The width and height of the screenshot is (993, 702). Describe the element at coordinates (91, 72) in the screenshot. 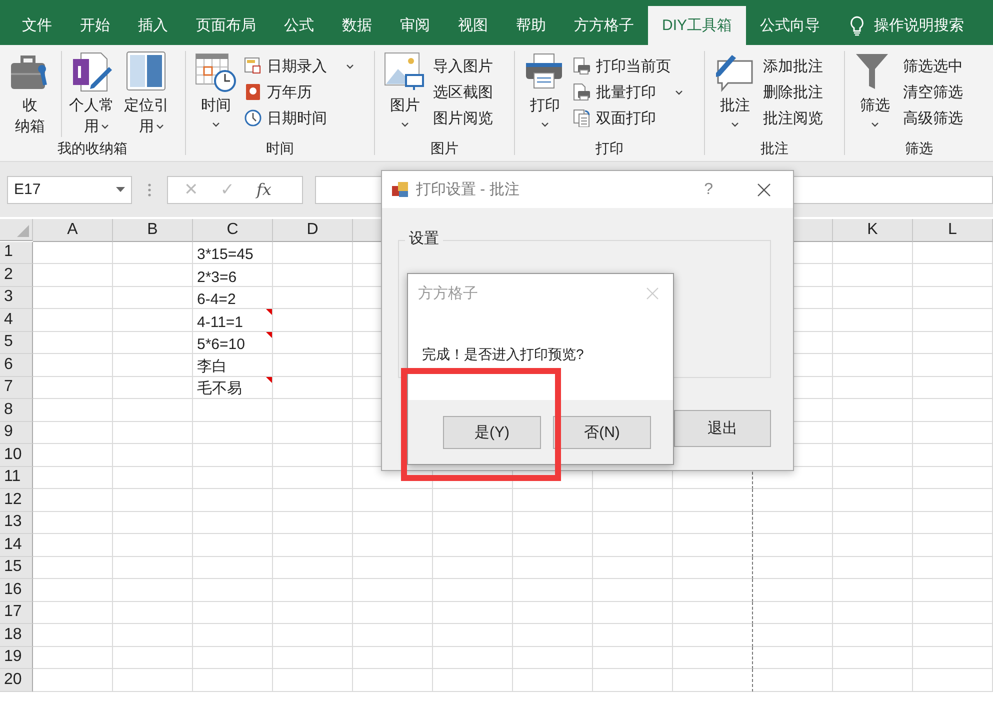

I see `document-pencil-icon` at that location.